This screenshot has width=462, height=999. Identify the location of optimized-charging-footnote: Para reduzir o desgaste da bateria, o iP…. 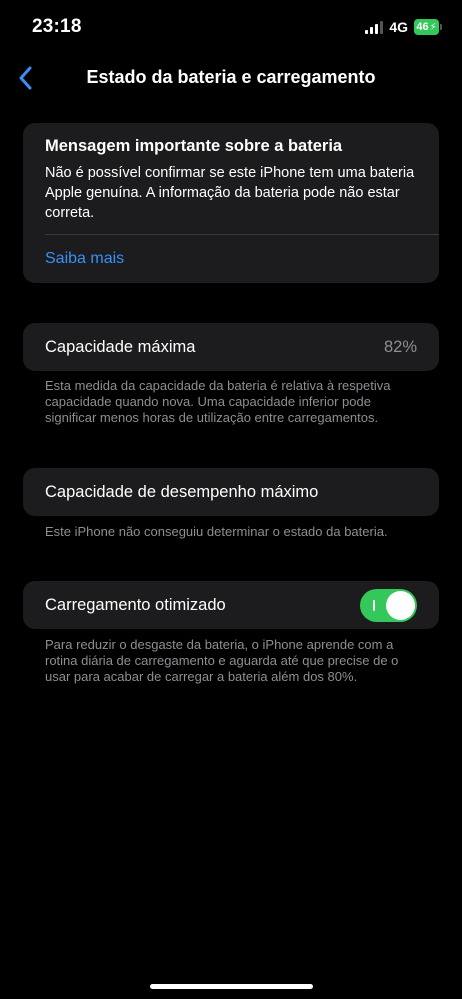
(222, 660).